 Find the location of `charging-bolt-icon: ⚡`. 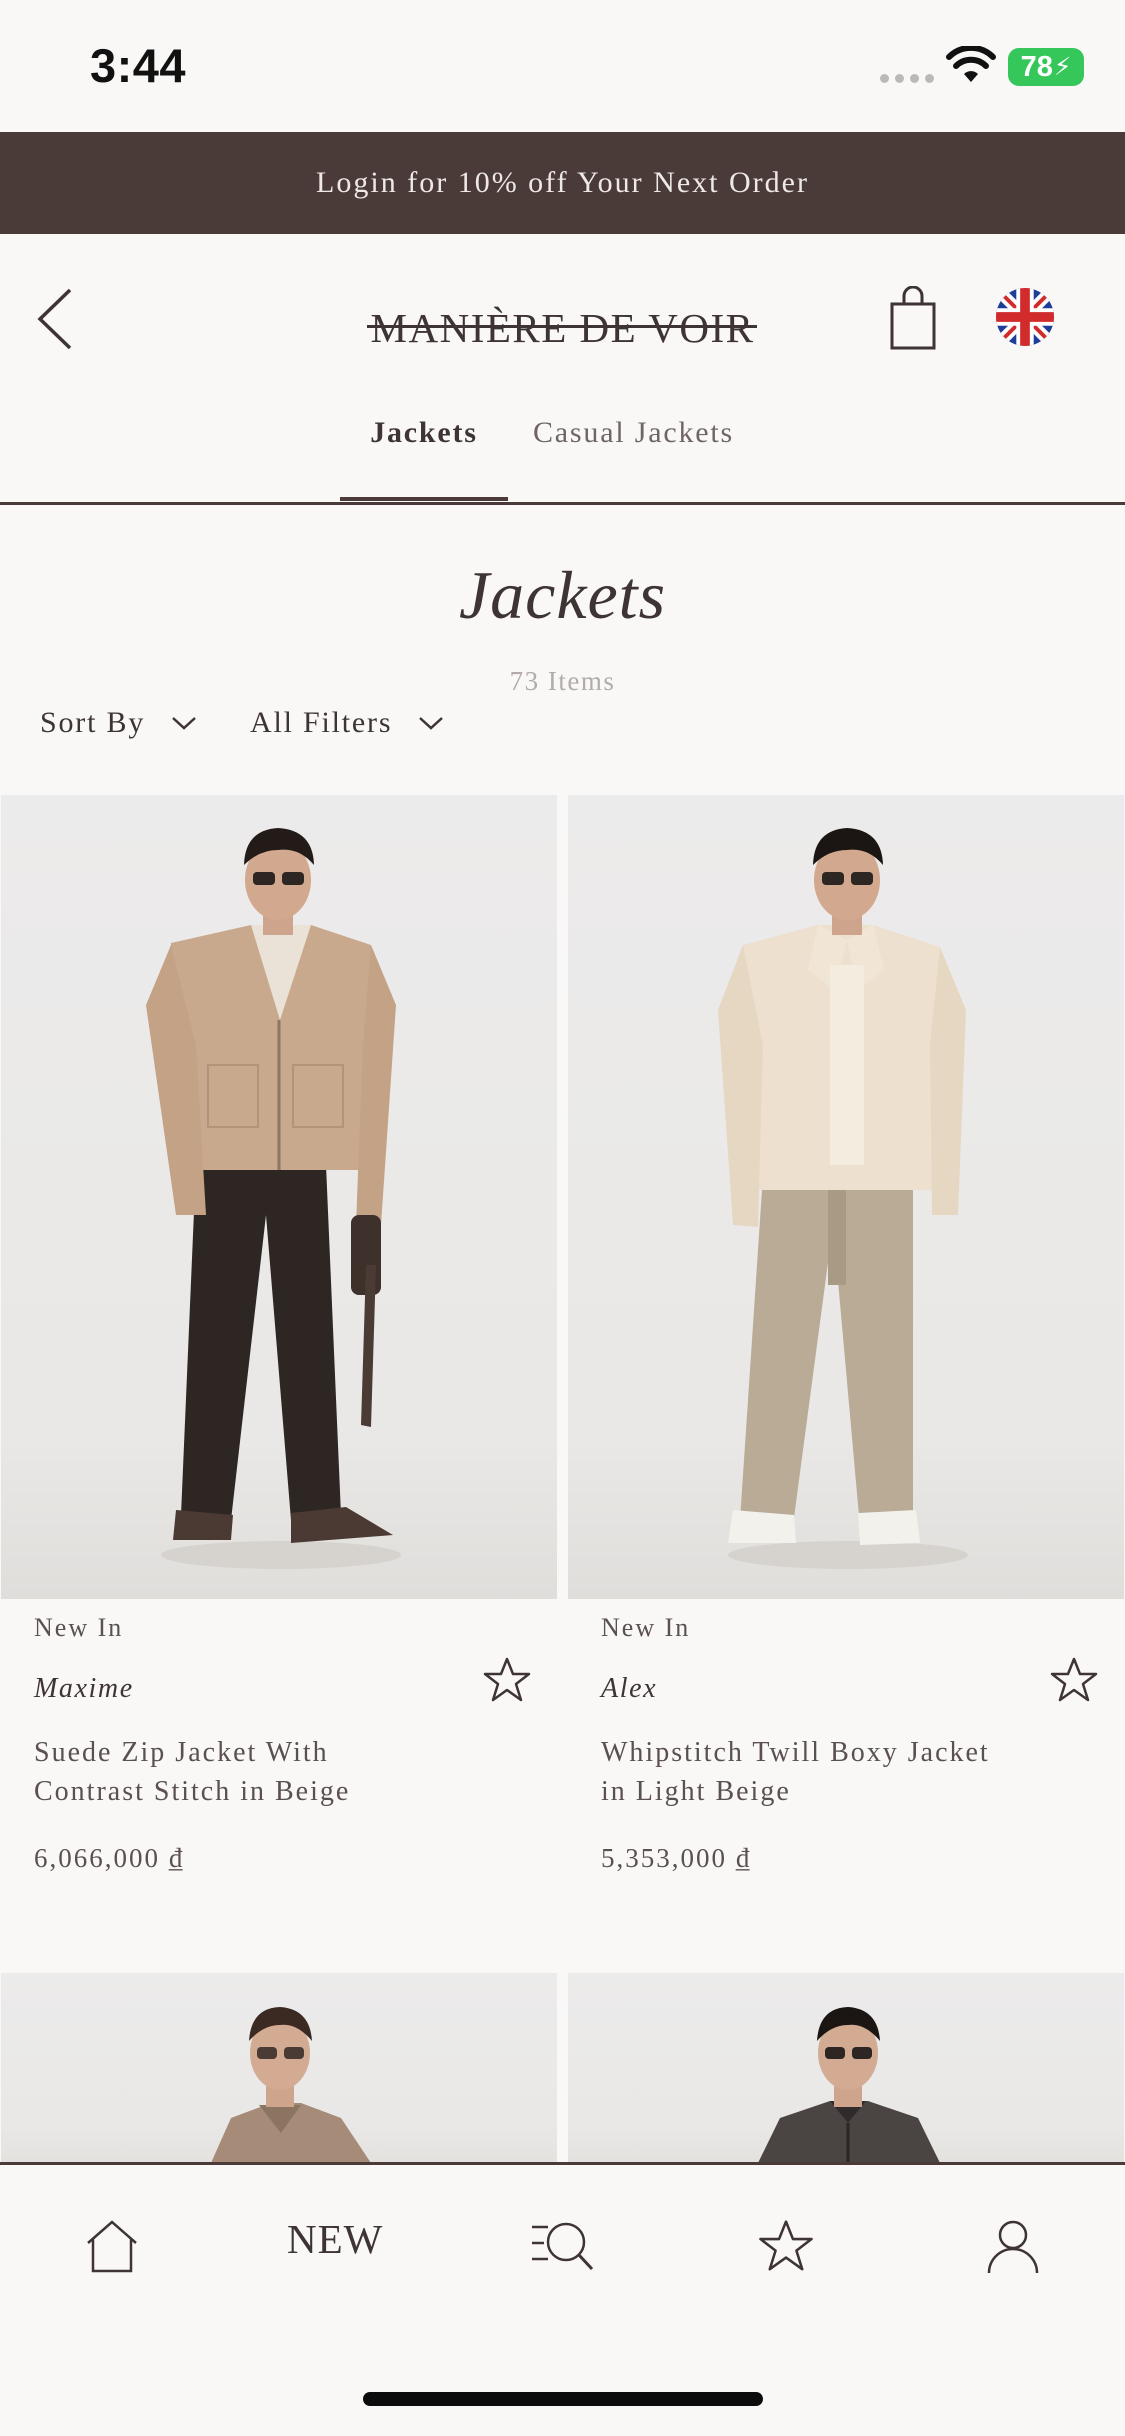

charging-bolt-icon: ⚡ is located at coordinates (1062, 67).